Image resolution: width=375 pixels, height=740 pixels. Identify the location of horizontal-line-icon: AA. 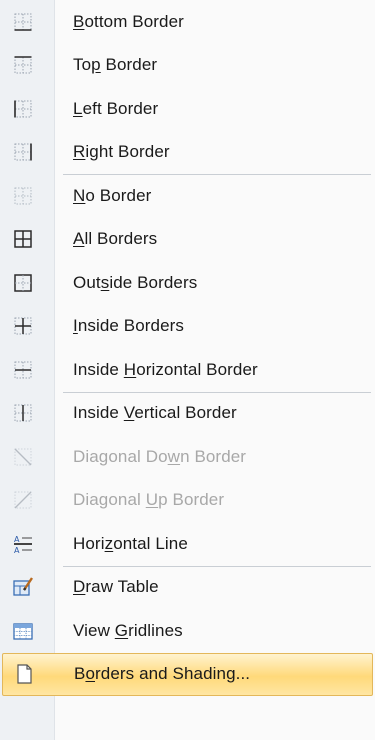
(23, 544).